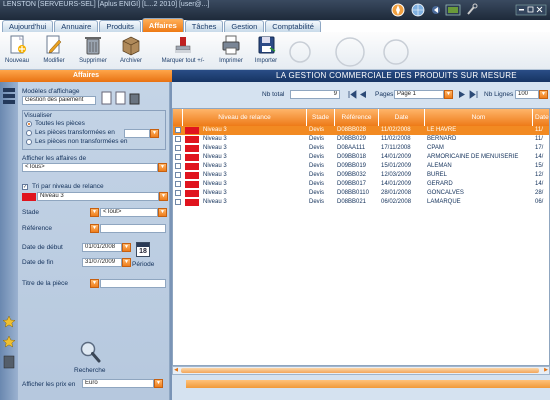  What do you see at coordinates (59, 100) in the screenshot?
I see `modeles-select: Gestion des paiement` at bounding box center [59, 100].